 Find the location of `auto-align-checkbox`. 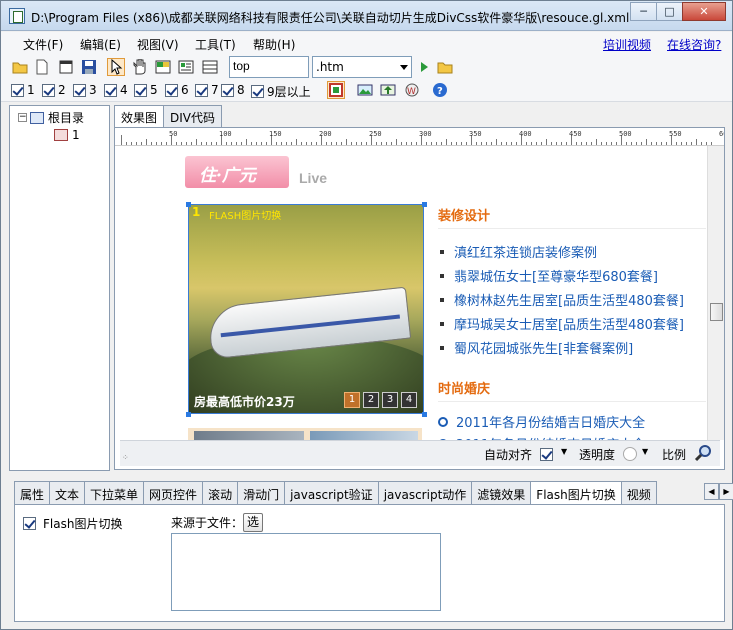

auto-align-checkbox is located at coordinates (548, 454).